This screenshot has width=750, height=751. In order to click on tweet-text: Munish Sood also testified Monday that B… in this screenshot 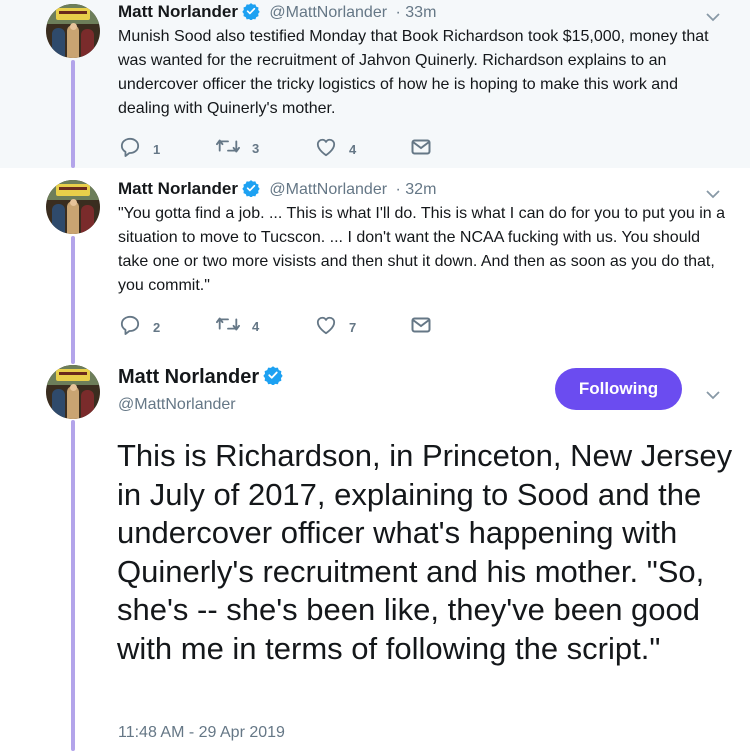, I will do `click(413, 72)`.